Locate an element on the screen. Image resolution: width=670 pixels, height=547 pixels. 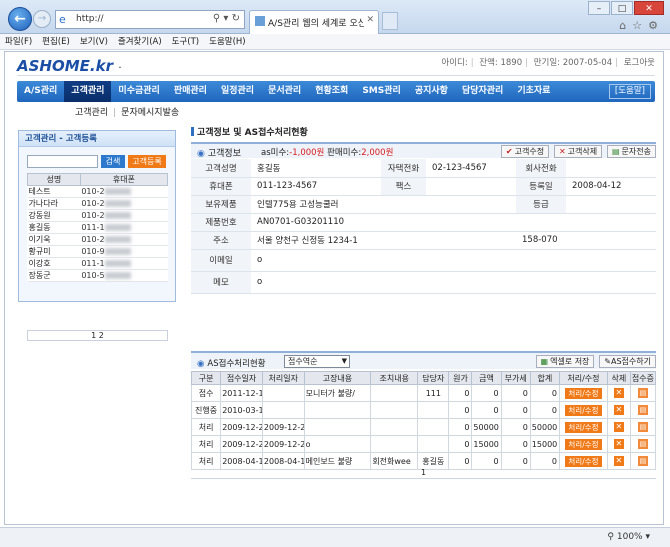
table-row: 강동원 010-2 is located at coordinates (97, 215).